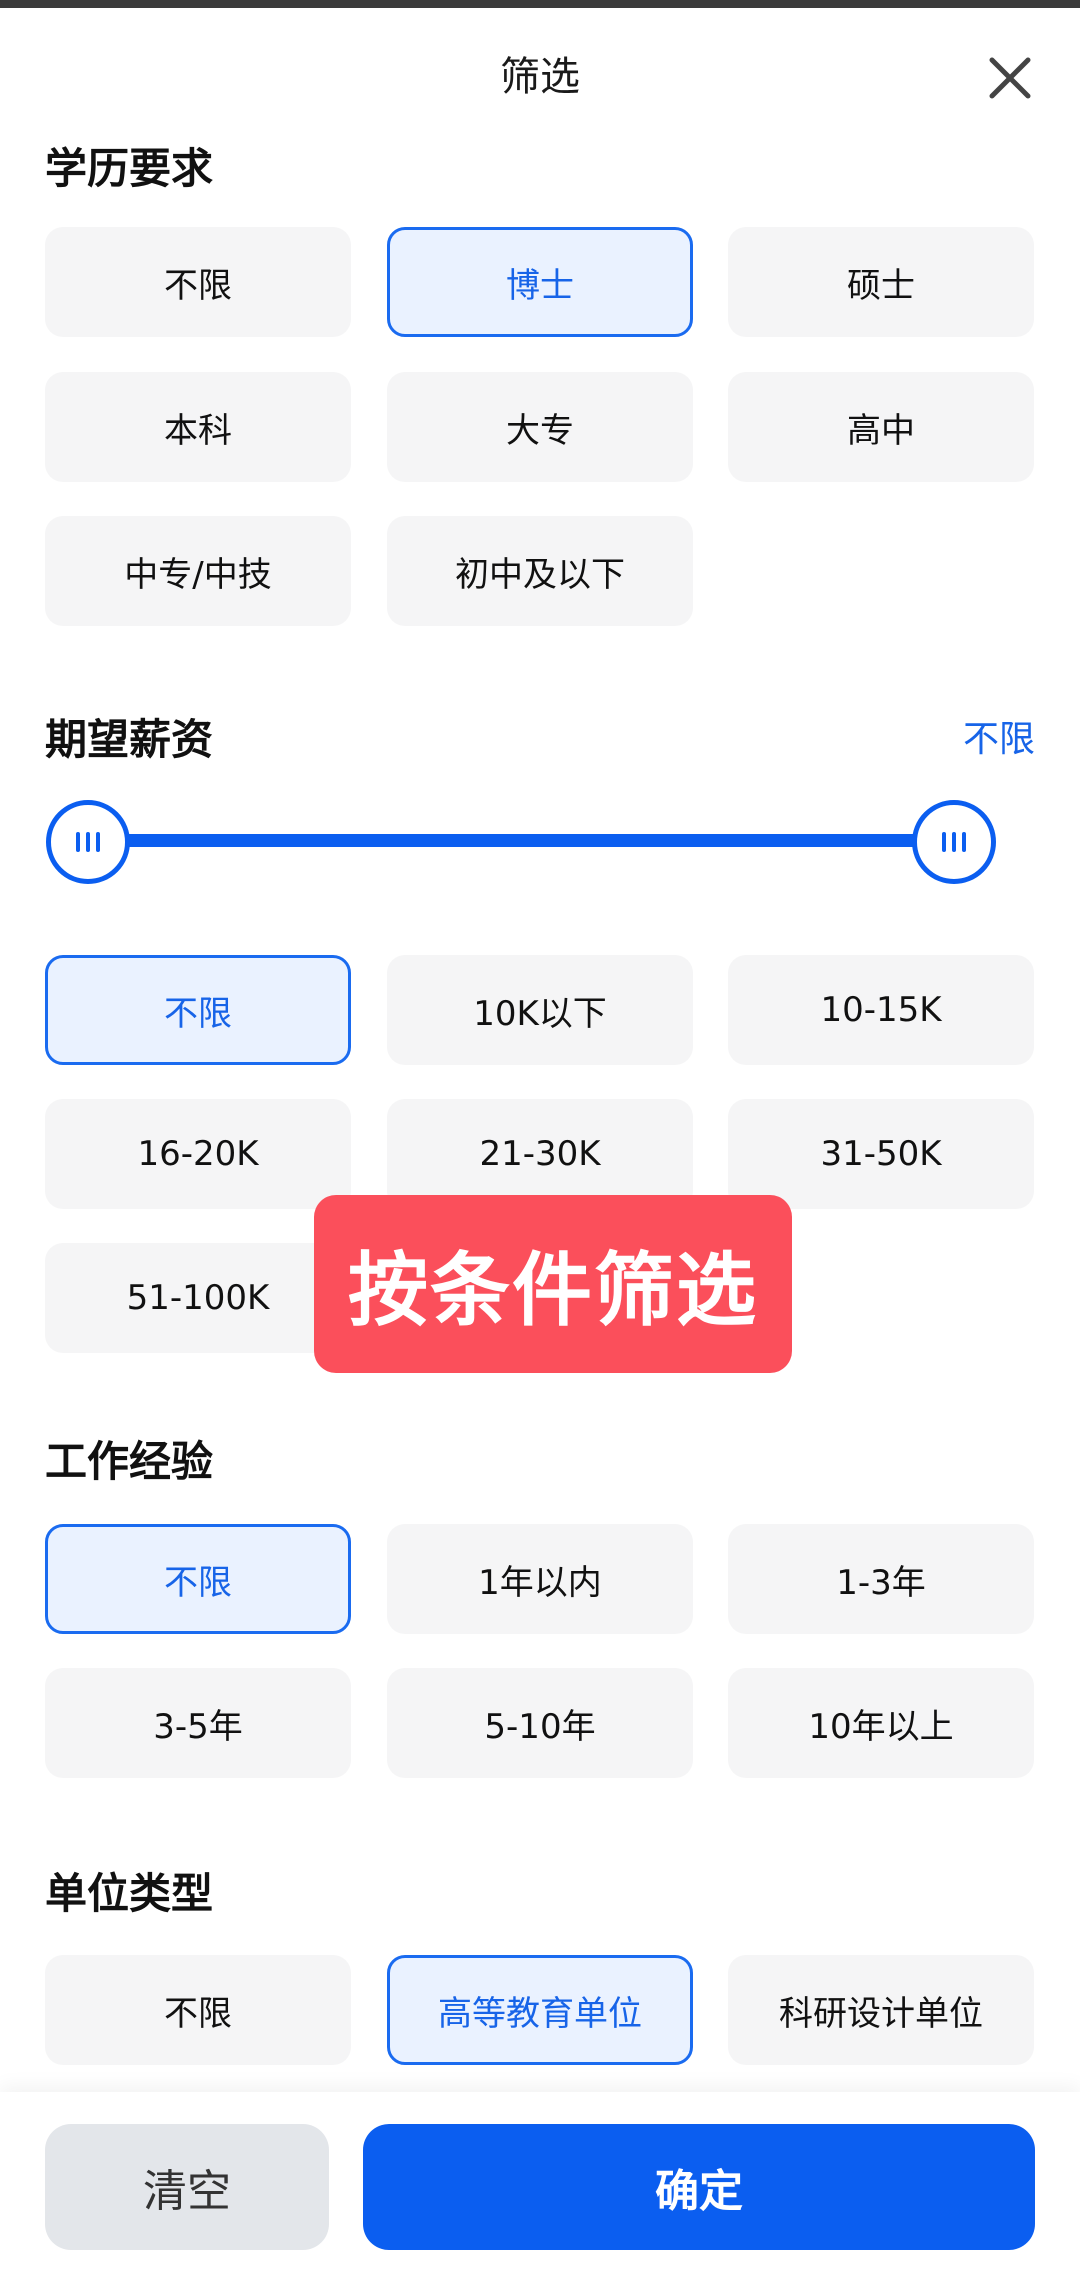  I want to click on chip-label: 16-20K, so click(198, 1154).